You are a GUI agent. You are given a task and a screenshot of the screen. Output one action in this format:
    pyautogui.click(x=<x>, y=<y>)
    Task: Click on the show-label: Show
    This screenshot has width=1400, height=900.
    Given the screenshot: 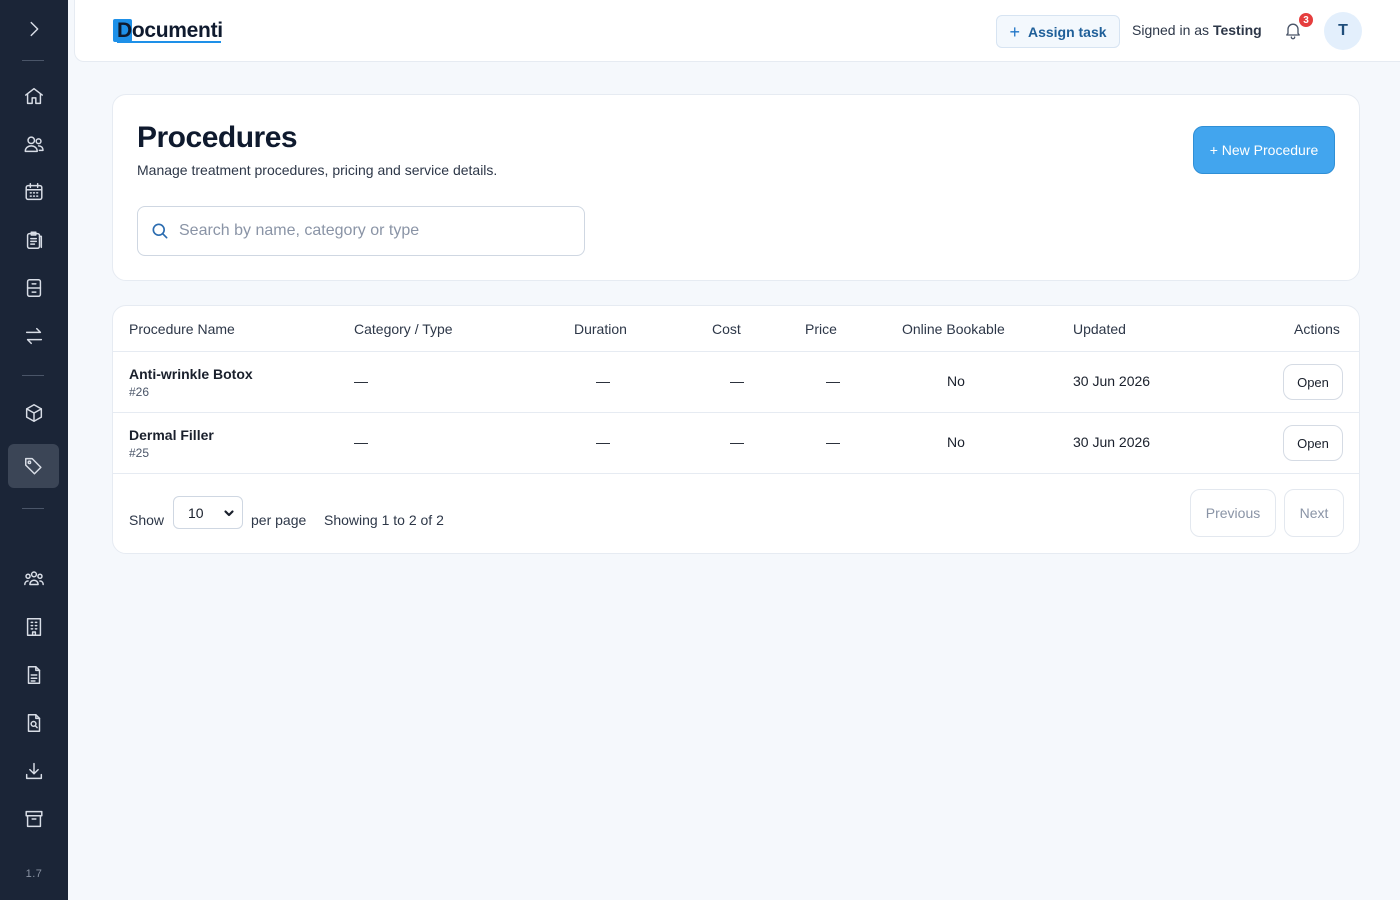 What is the action you would take?
    pyautogui.click(x=147, y=520)
    